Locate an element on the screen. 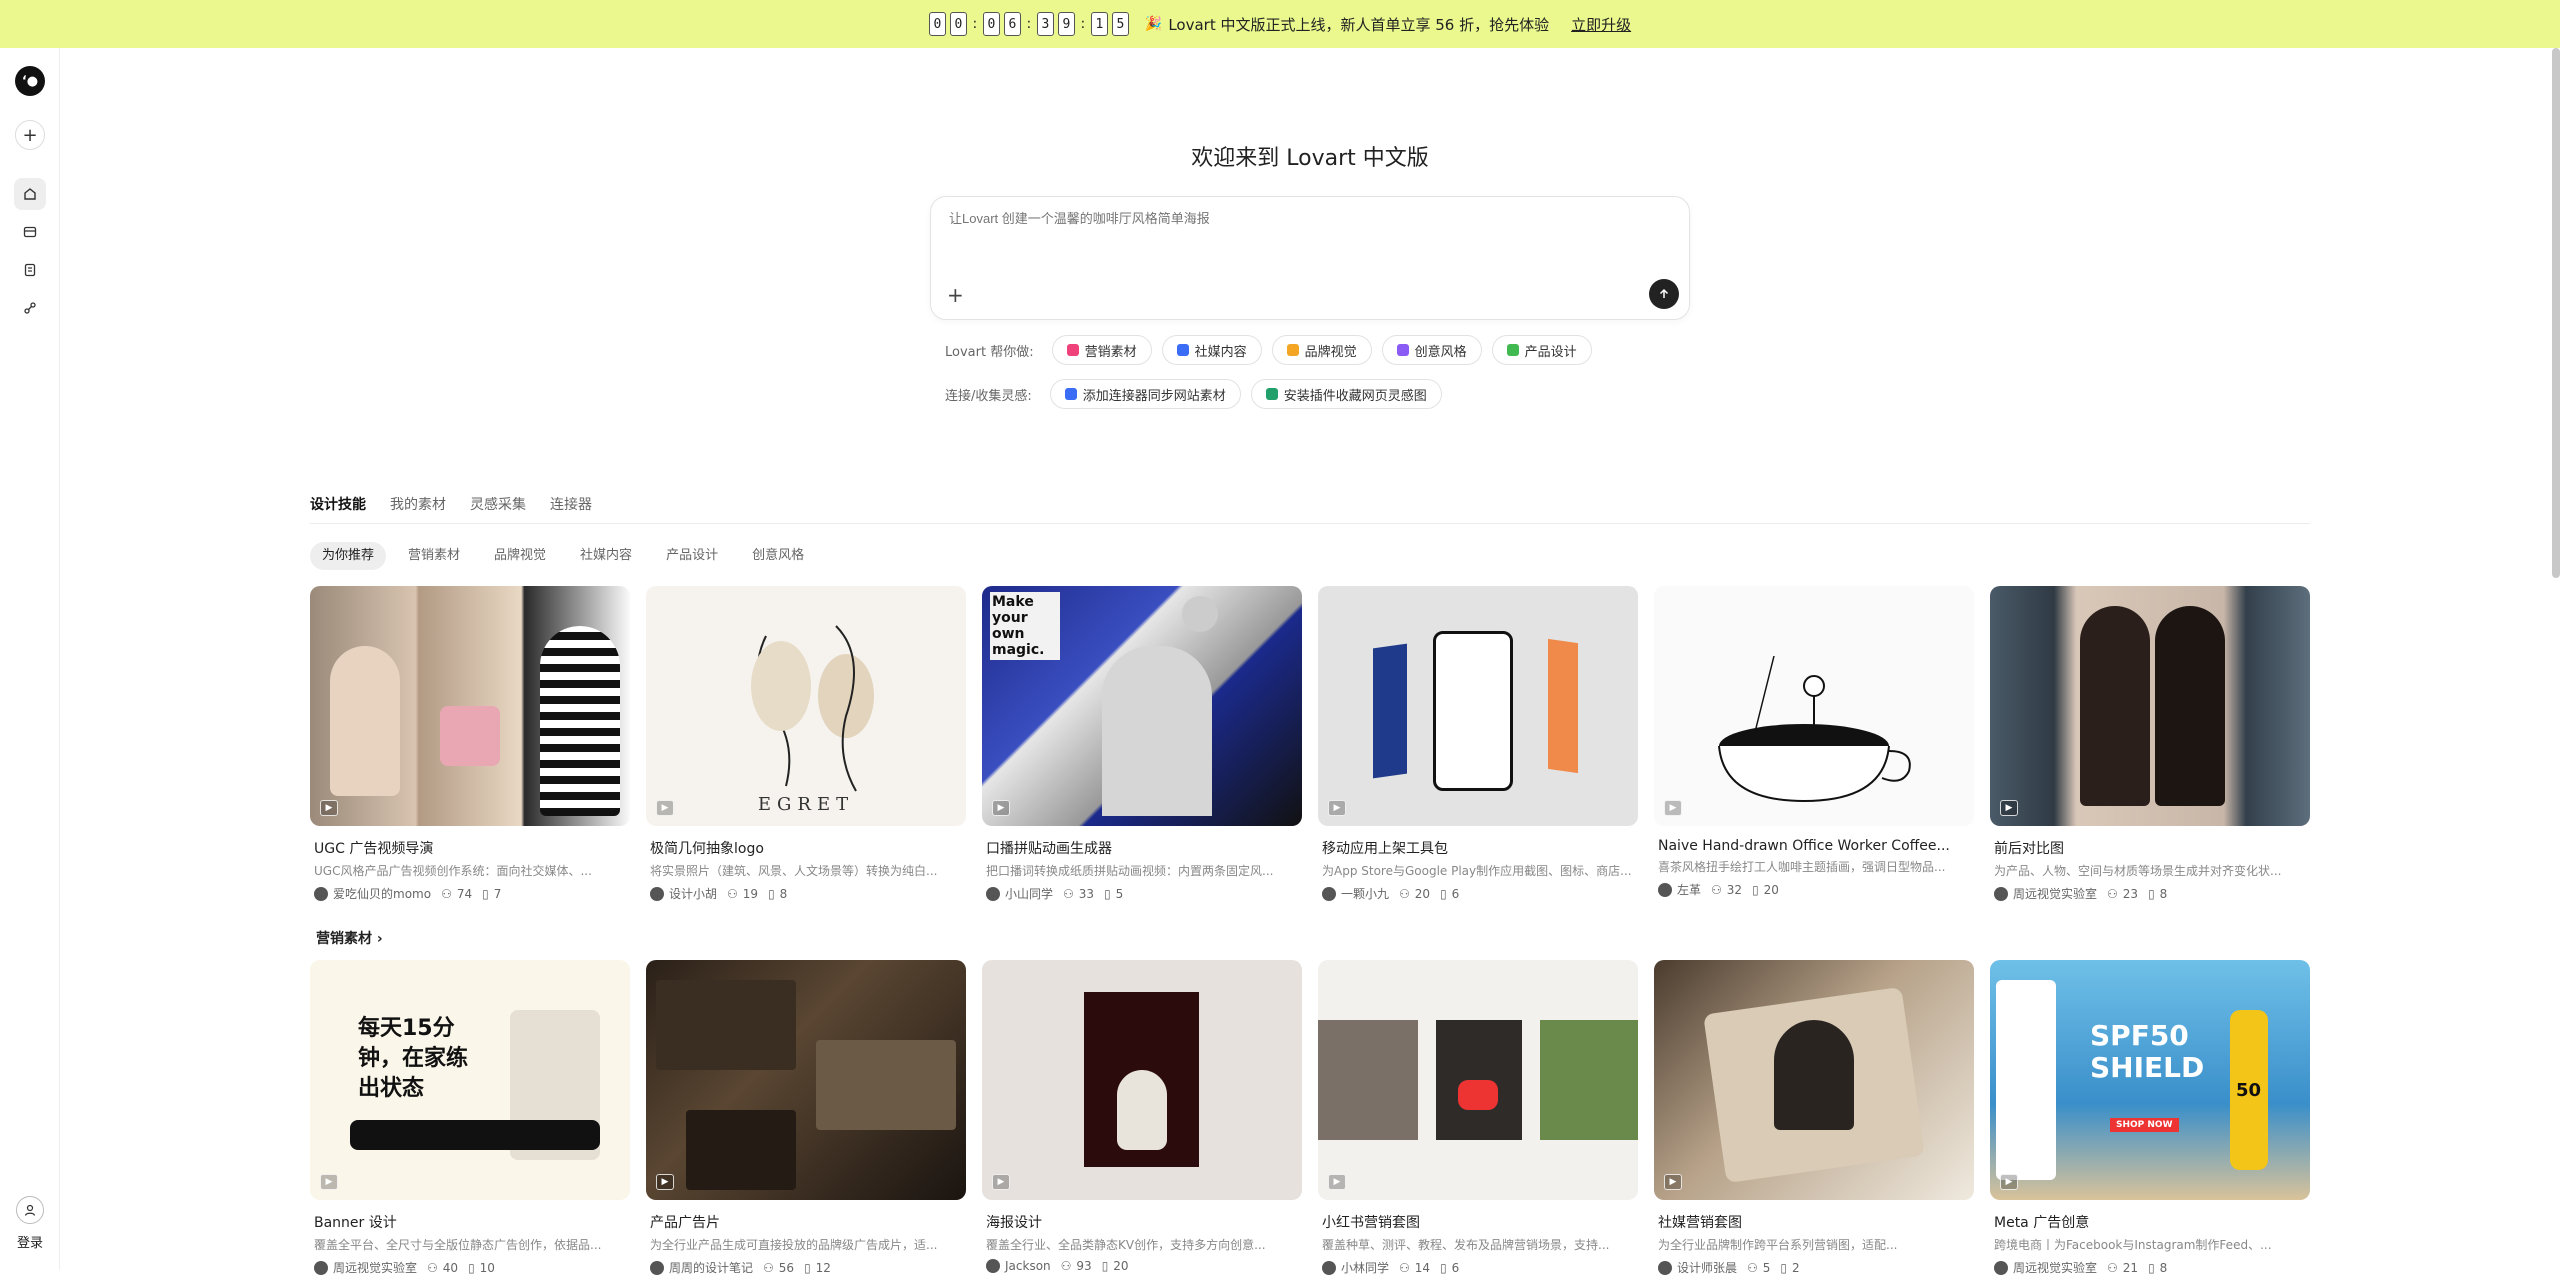 Image resolution: width=2560 pixels, height=1276 pixels. chip-help-row-0: 营销素材 is located at coordinates (1101, 350).